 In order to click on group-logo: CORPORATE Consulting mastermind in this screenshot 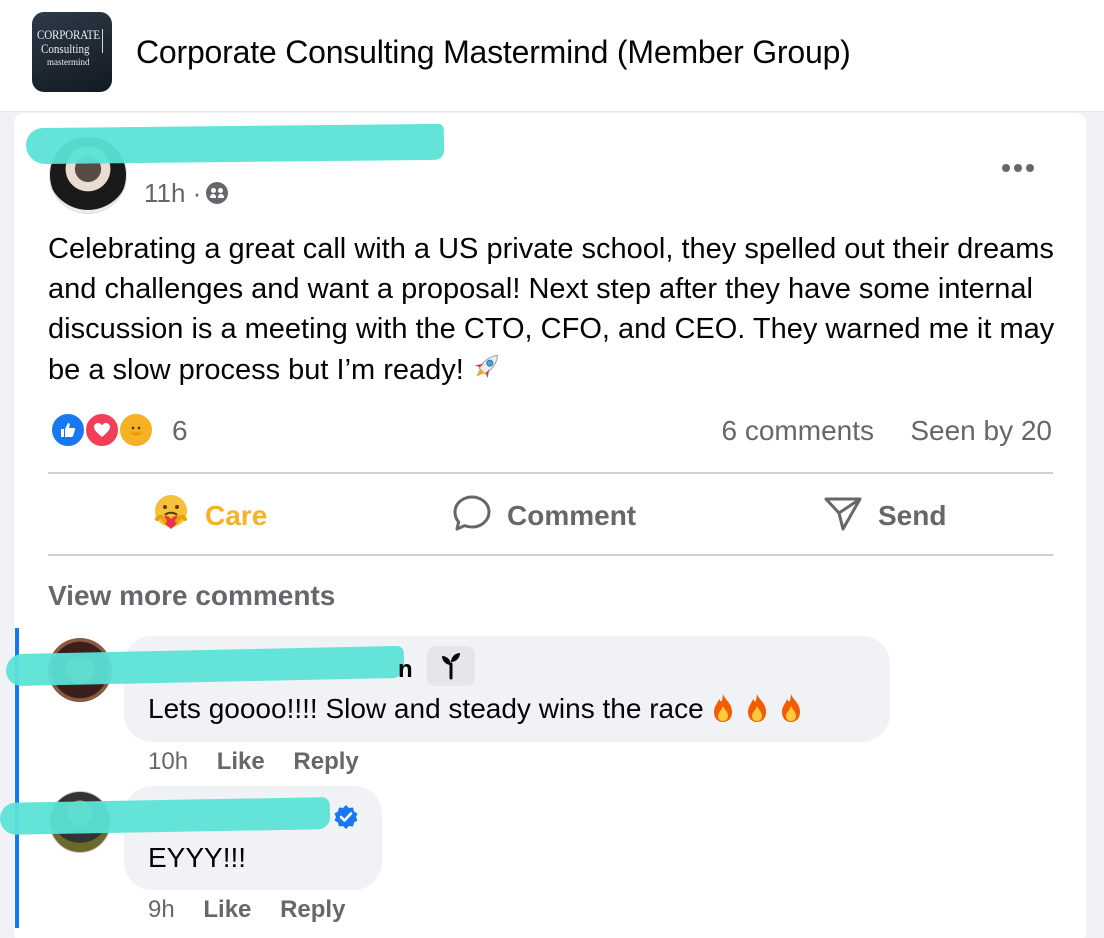, I will do `click(72, 52)`.